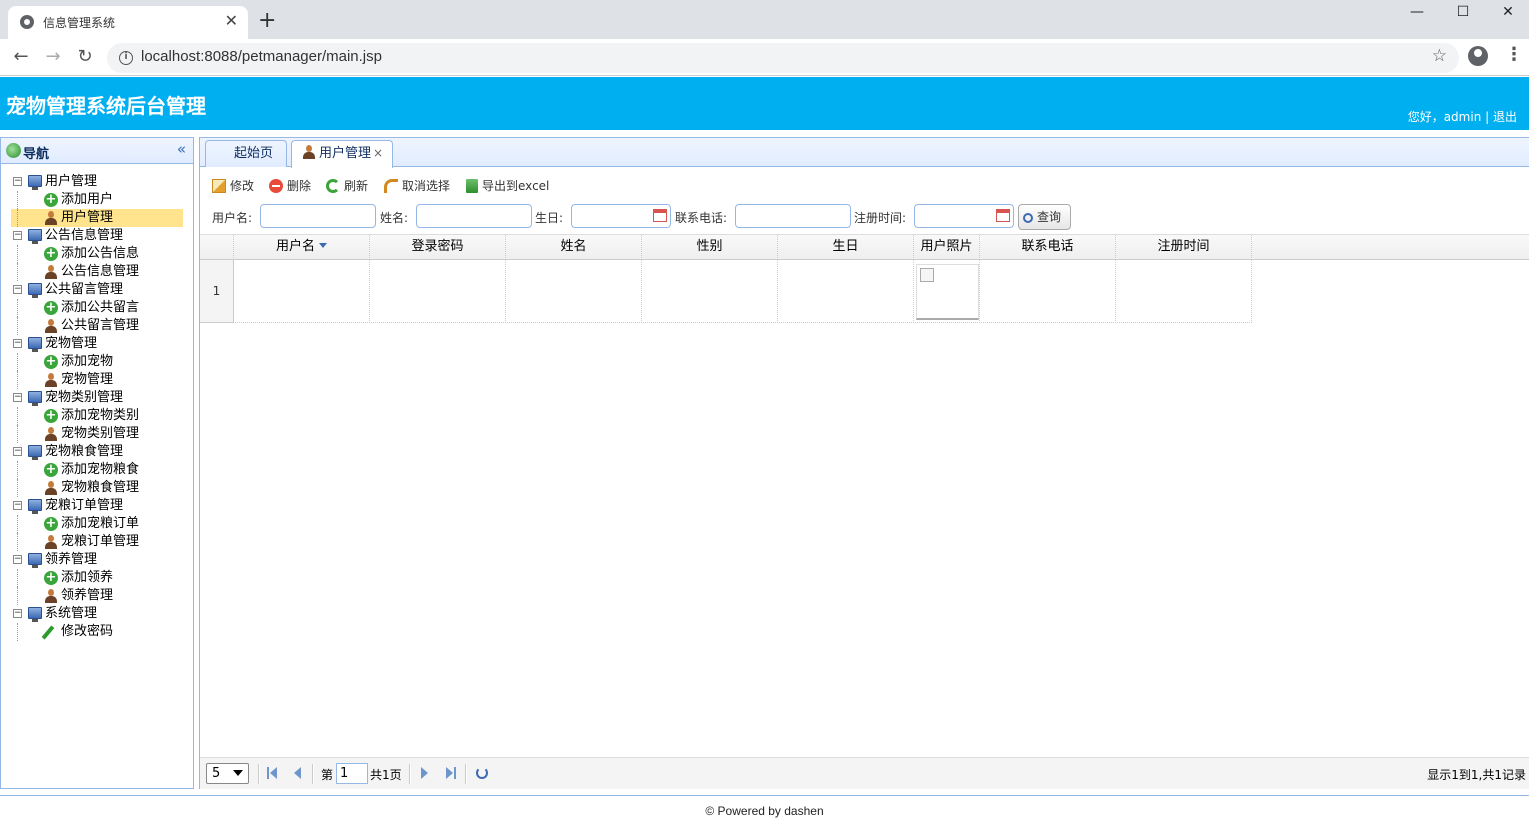  What do you see at coordinates (97, 596) in the screenshot?
I see `nav-item: 领养管理` at bounding box center [97, 596].